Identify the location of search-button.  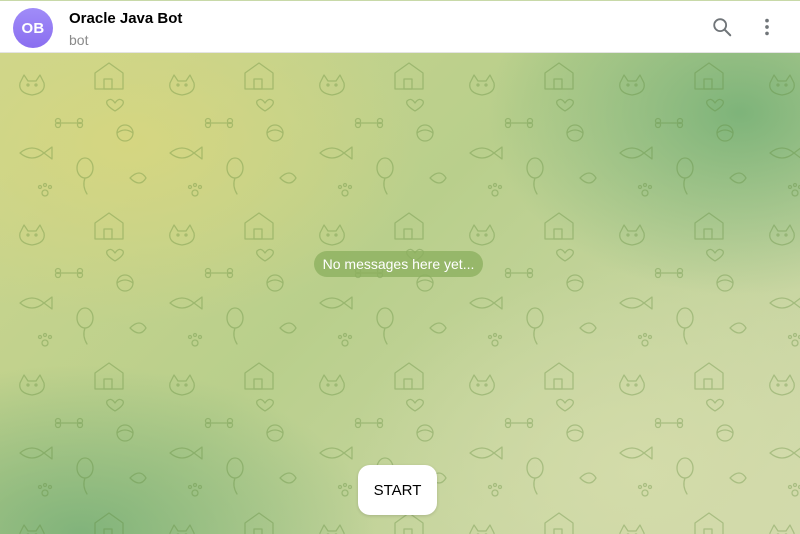
(722, 27).